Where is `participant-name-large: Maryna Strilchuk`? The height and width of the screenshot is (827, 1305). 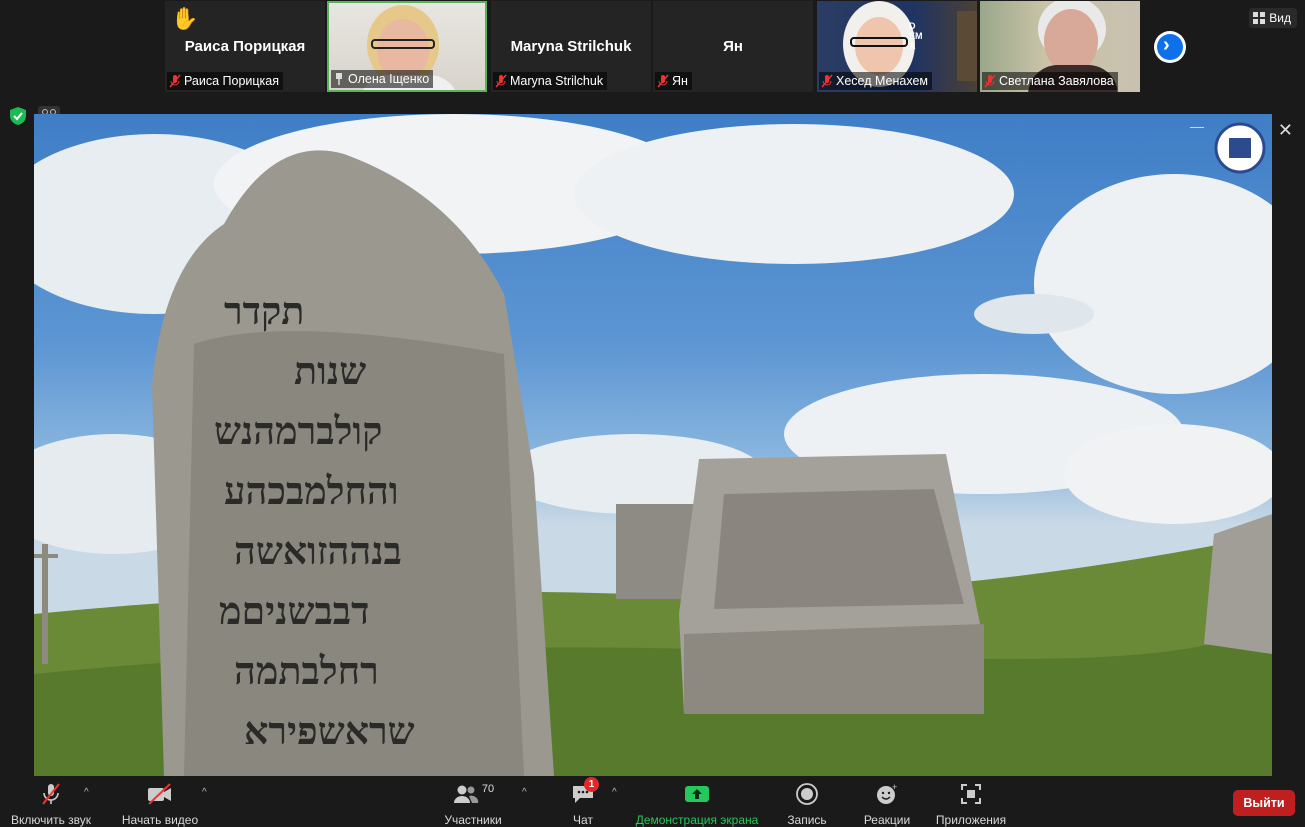
participant-name-large: Maryna Strilchuk is located at coordinates (571, 46).